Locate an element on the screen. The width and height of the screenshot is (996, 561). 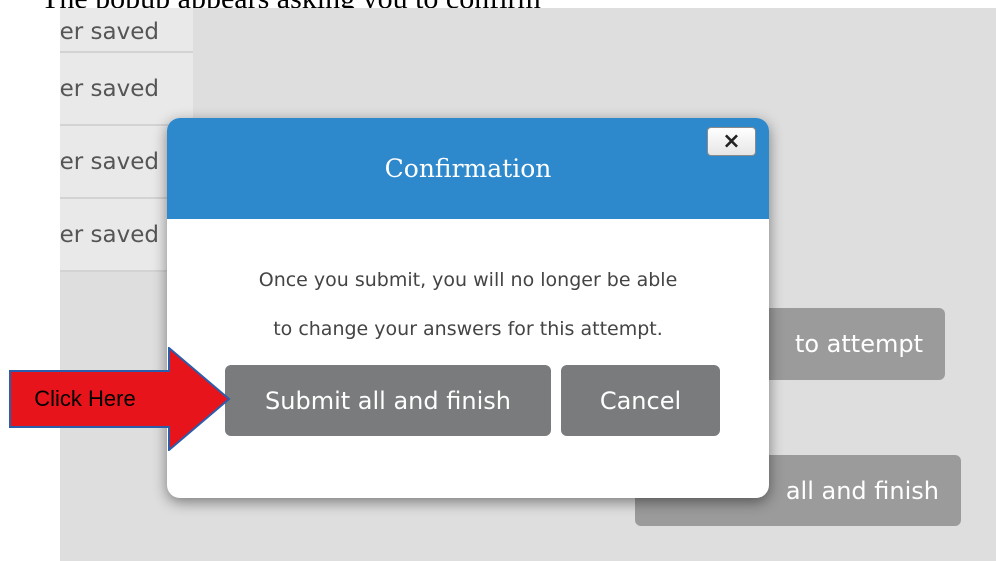
close-icon: × is located at coordinates (731, 141).